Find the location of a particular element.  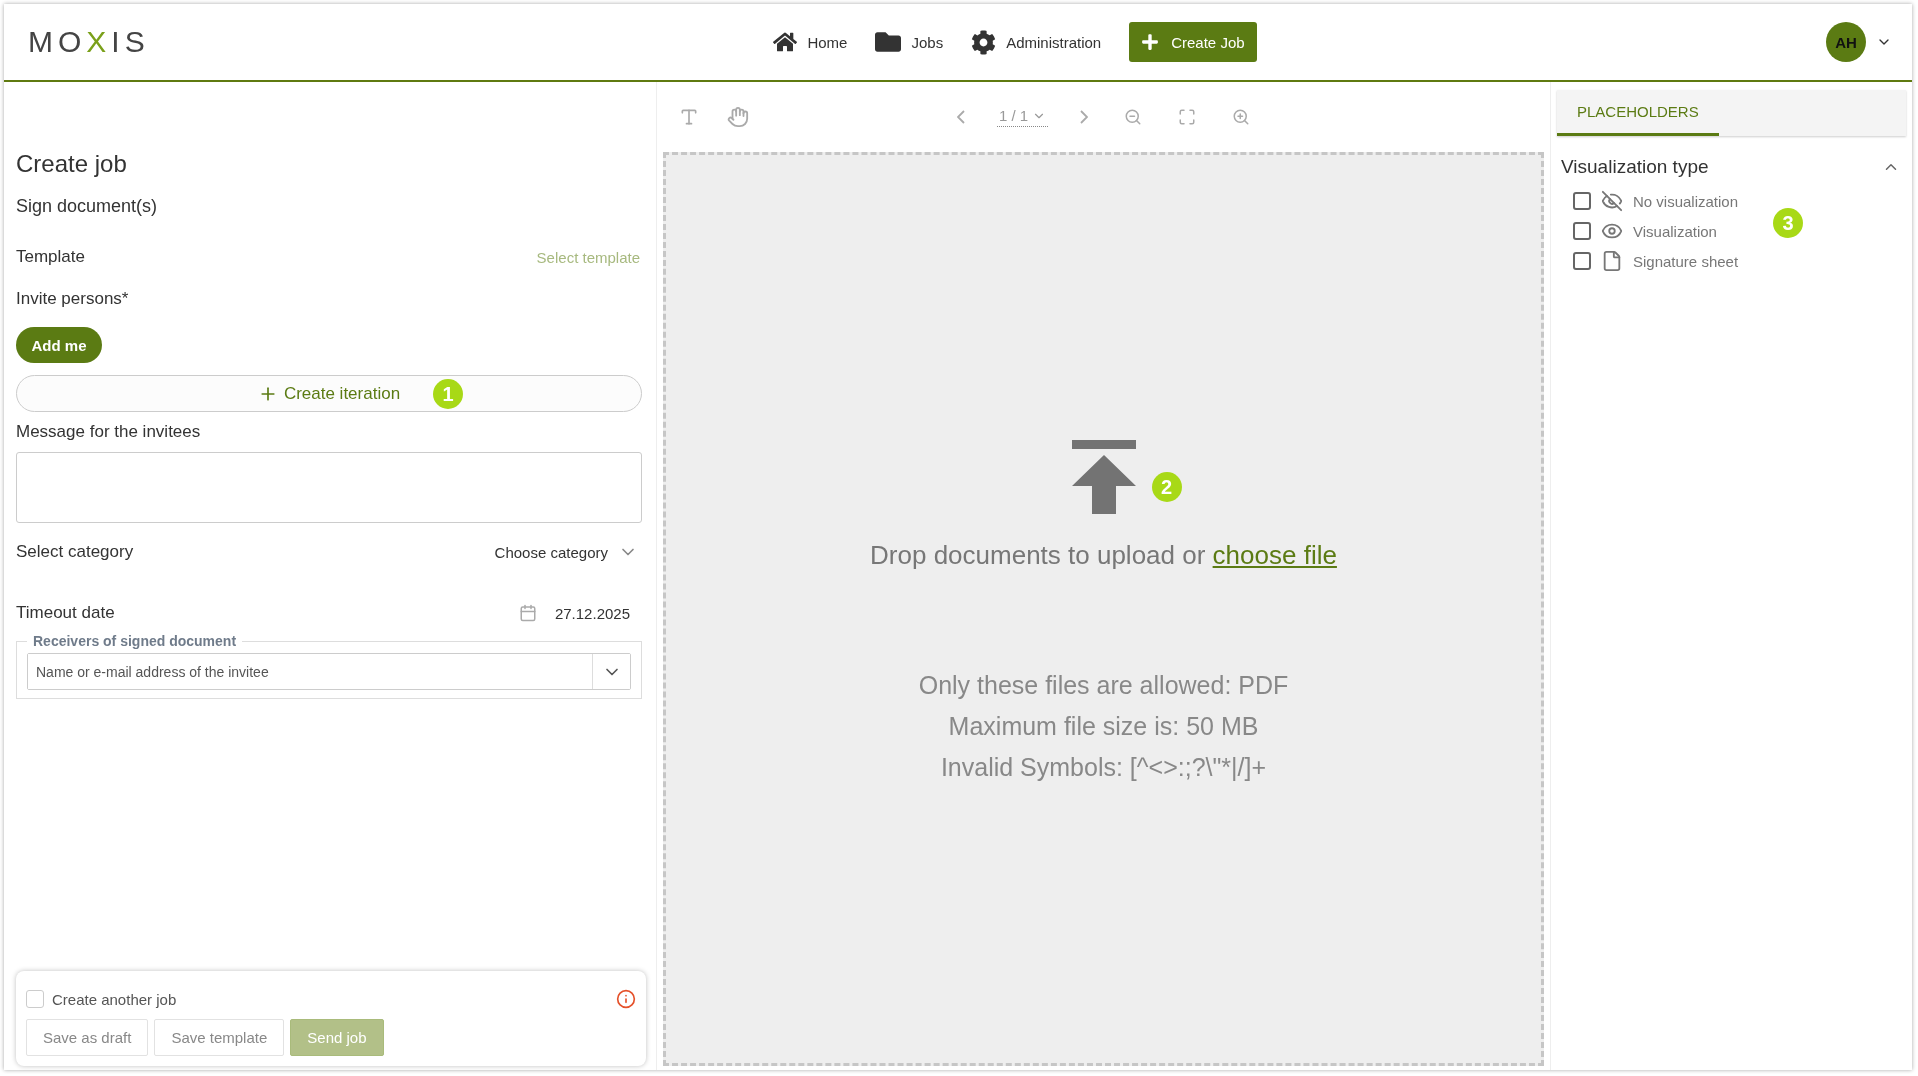

add-me-button: Add me is located at coordinates (59, 345).